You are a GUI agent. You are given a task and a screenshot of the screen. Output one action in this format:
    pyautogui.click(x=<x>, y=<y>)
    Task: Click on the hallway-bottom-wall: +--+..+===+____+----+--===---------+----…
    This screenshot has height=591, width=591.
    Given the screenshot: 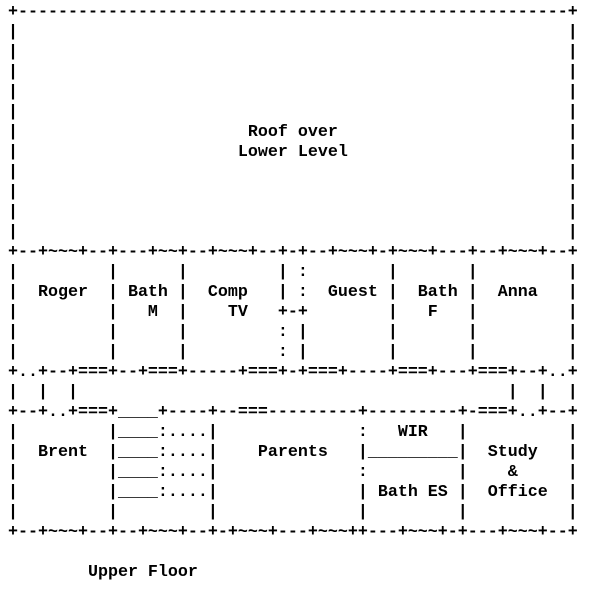 What is the action you would take?
    pyautogui.click(x=293, y=412)
    